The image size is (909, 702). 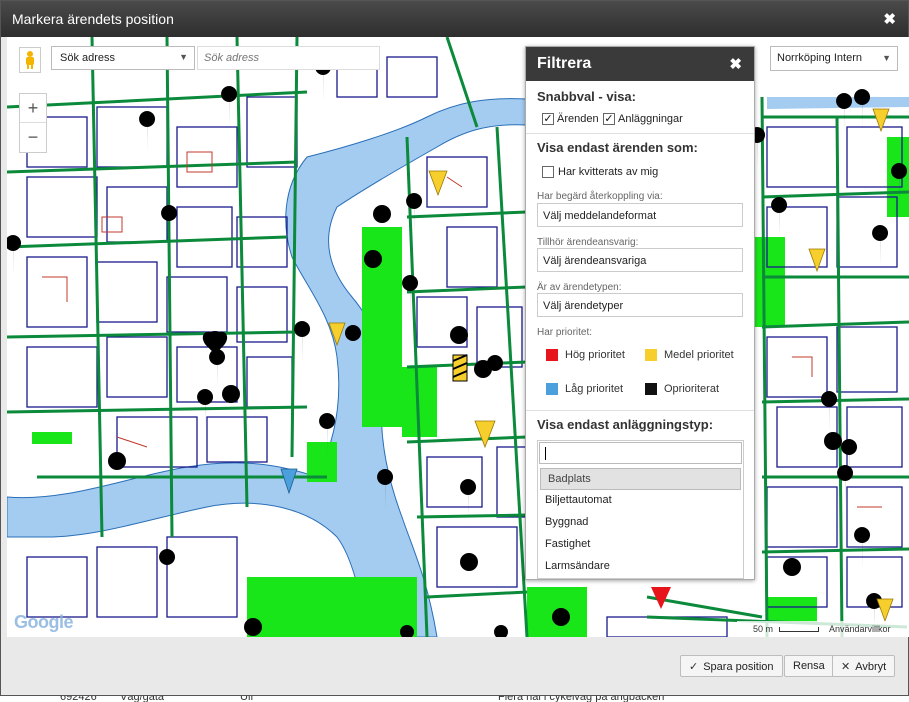 What do you see at coordinates (552, 389) in the screenshot?
I see `priority-low-swatch` at bounding box center [552, 389].